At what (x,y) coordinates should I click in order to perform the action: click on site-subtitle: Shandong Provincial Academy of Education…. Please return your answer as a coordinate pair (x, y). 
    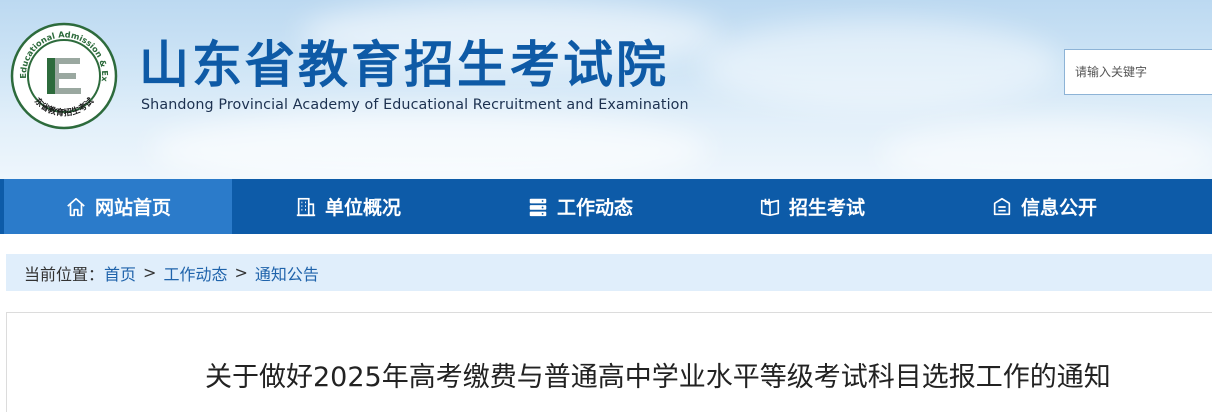
    Looking at the image, I should click on (415, 105).